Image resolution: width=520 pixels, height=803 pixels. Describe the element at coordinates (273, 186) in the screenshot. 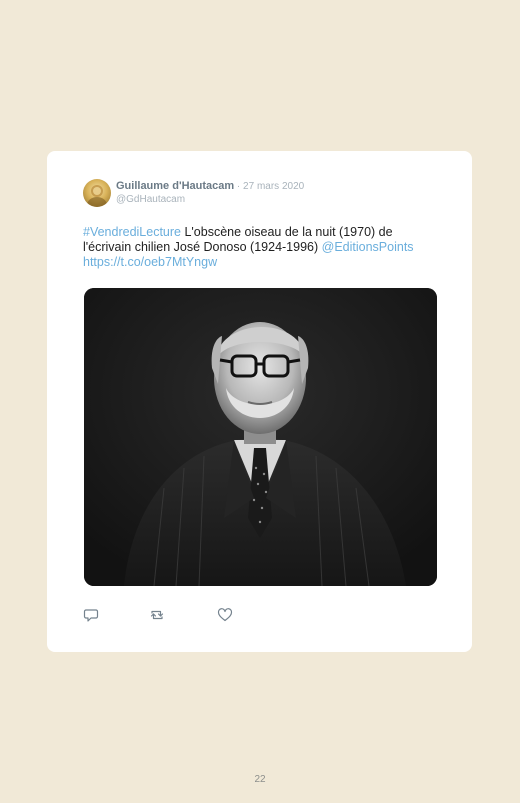

I see `post-date: 27 mars 2020` at that location.